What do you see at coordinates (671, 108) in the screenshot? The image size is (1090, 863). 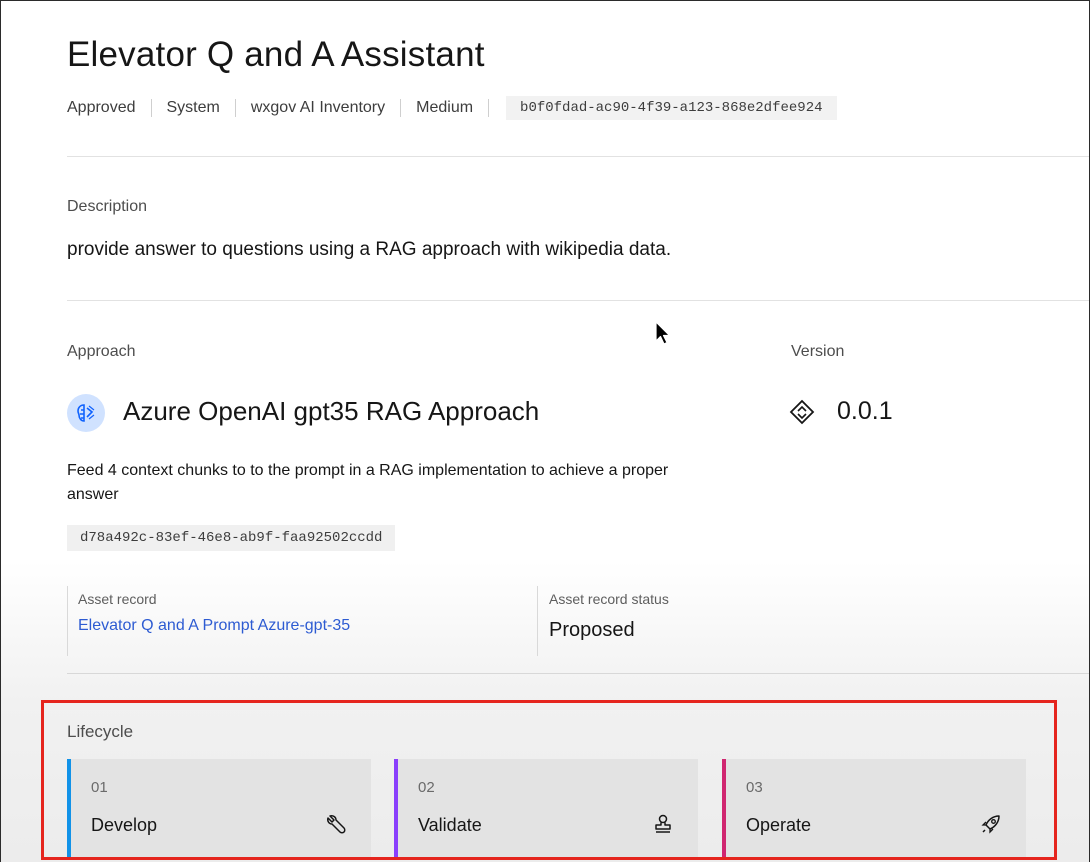 I see `use-case-id-tag: b0f0fdad-ac90-4f39-a123-868e2dfee924` at bounding box center [671, 108].